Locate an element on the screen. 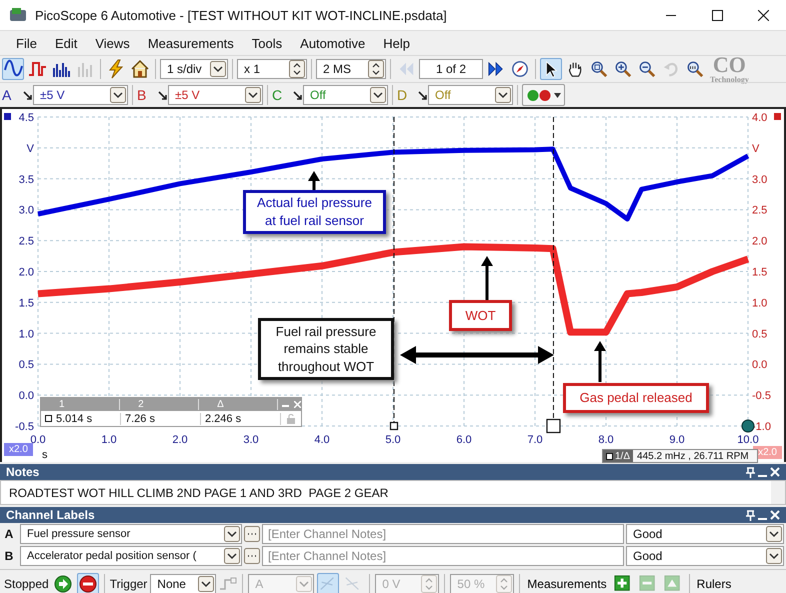 The height and width of the screenshot is (593, 786). axis-label: 6.0 is located at coordinates (464, 440).